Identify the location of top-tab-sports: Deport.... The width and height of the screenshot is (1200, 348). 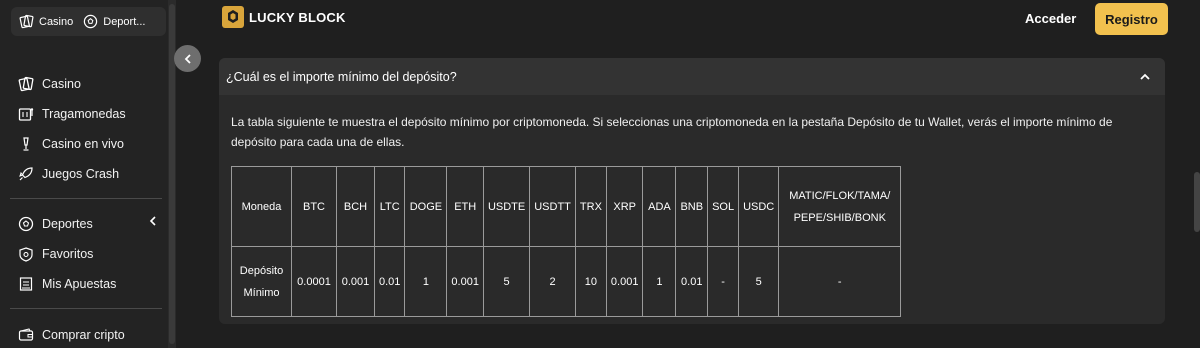
(114, 21).